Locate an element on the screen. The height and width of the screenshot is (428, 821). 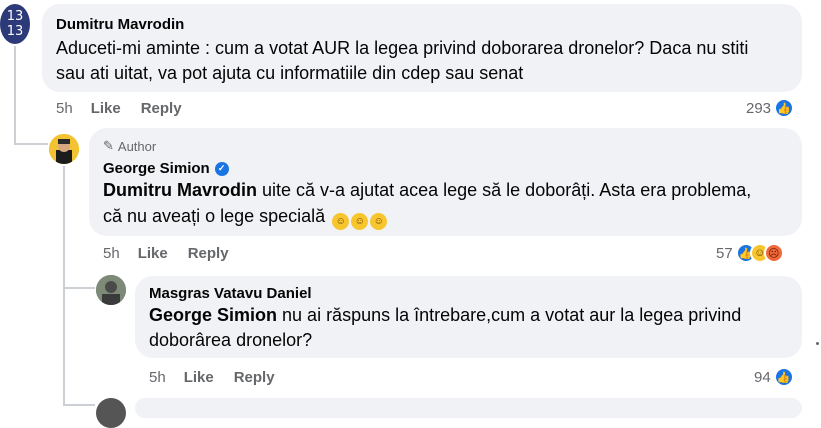
angry-icon: ☹ is located at coordinates (773, 253).